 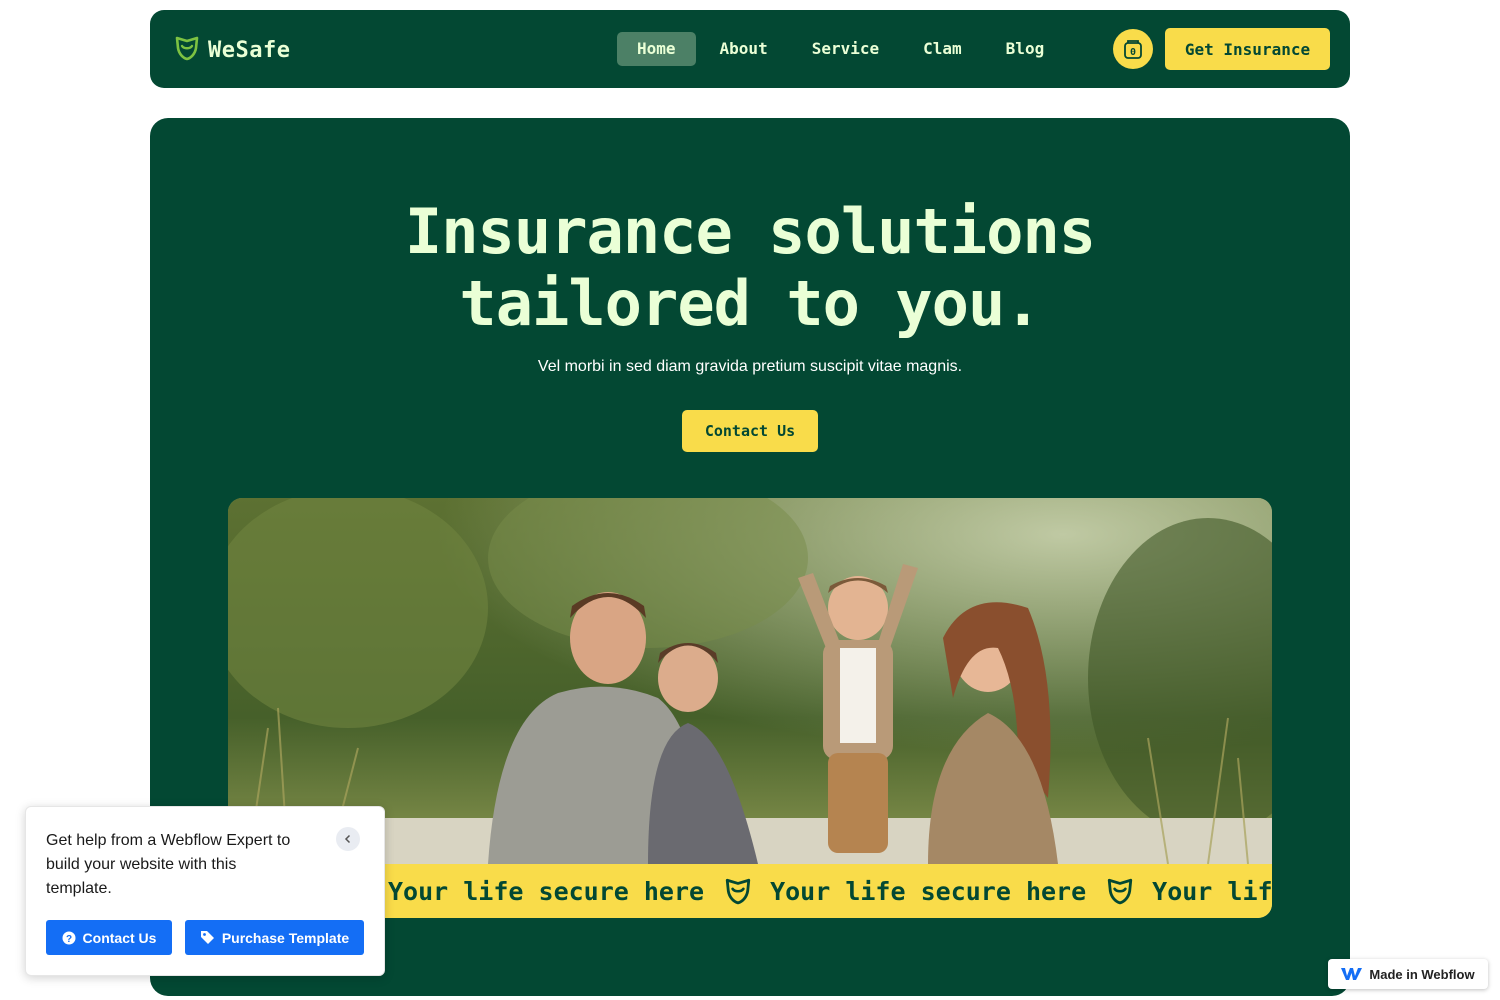 I want to click on hero-title-line1: Insurance solutions, so click(x=750, y=231).